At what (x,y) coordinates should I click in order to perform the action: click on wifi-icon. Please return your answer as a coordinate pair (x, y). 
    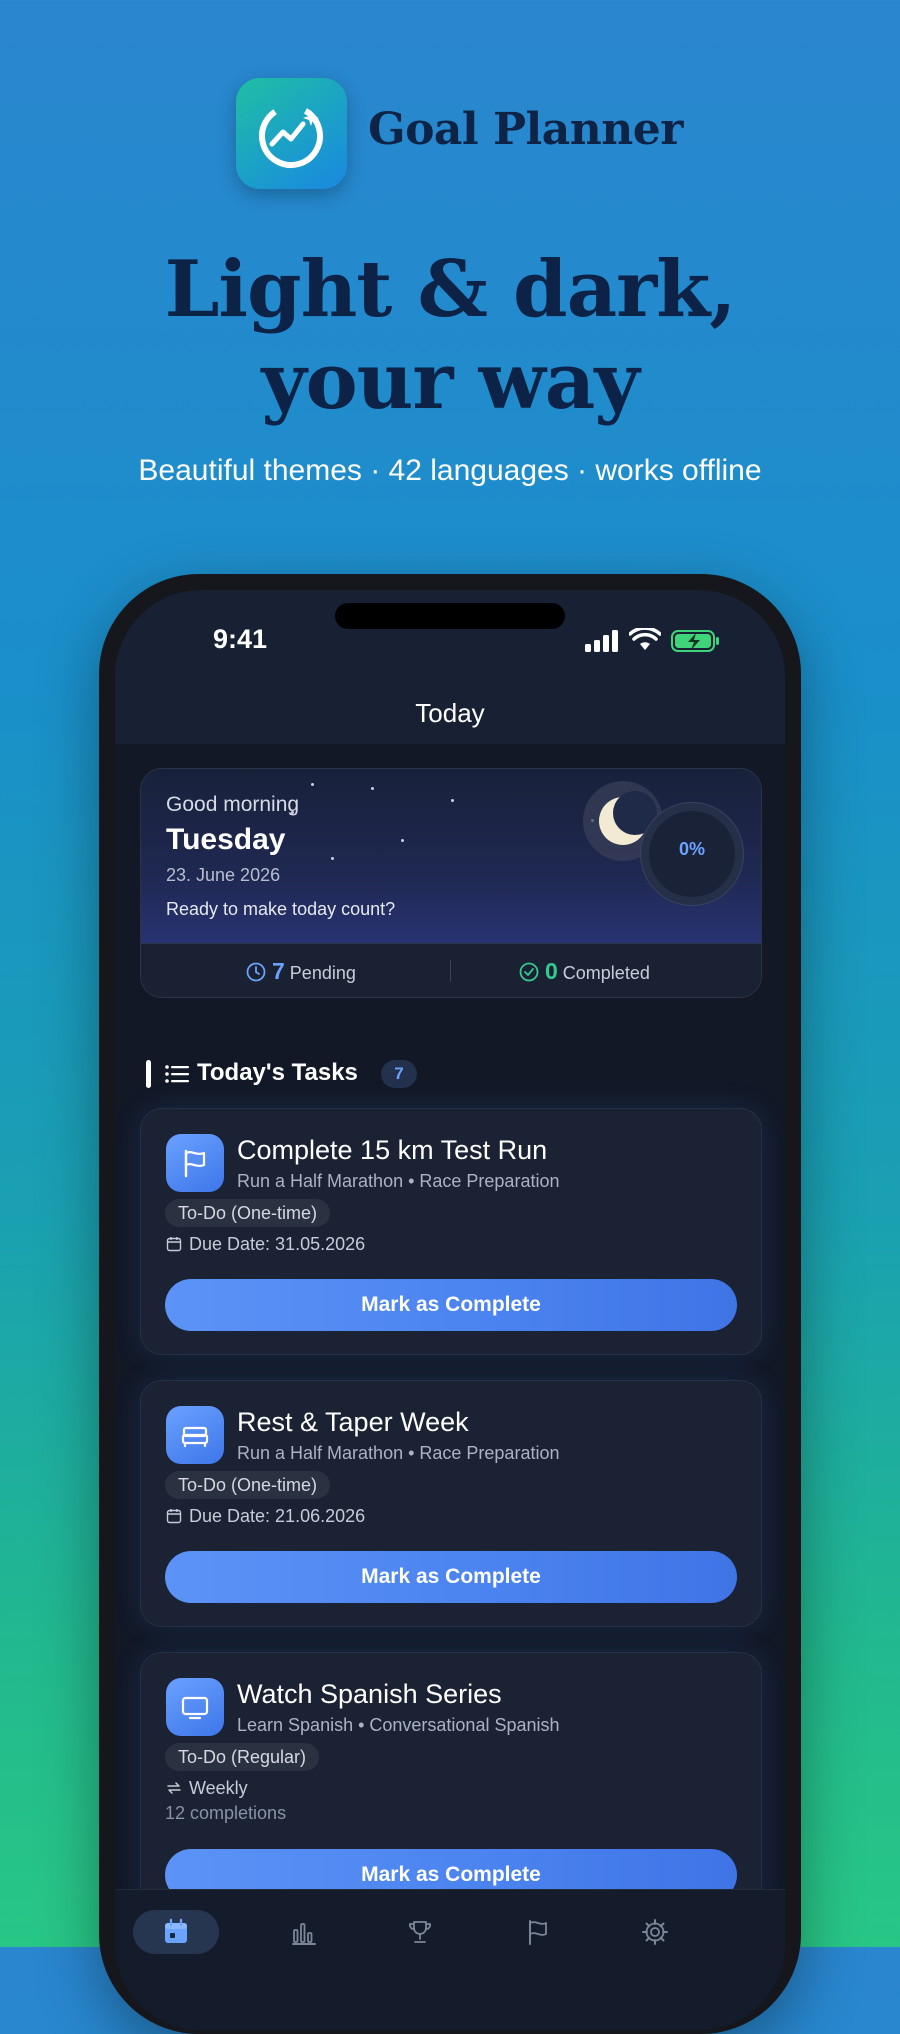
    Looking at the image, I should click on (645, 639).